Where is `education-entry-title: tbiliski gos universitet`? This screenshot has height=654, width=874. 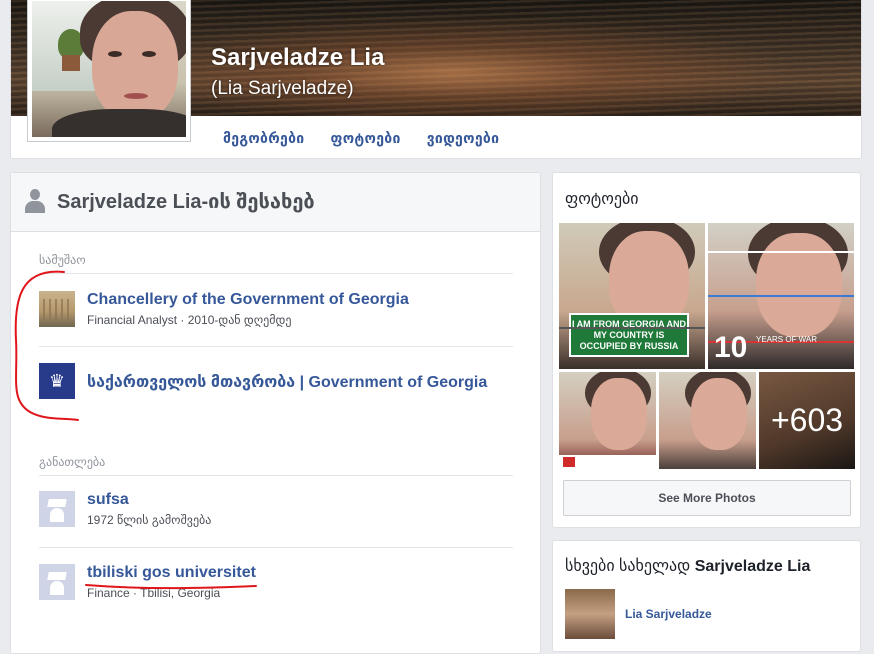 education-entry-title: tbiliski gos universitet is located at coordinates (171, 573).